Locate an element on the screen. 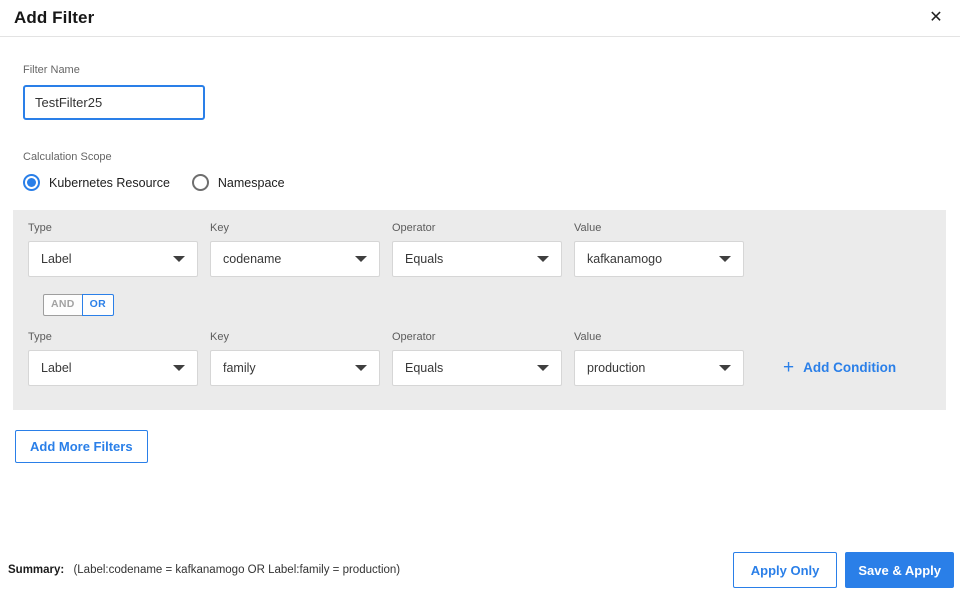 The image size is (960, 595). summary-label: Summary: is located at coordinates (36, 570).